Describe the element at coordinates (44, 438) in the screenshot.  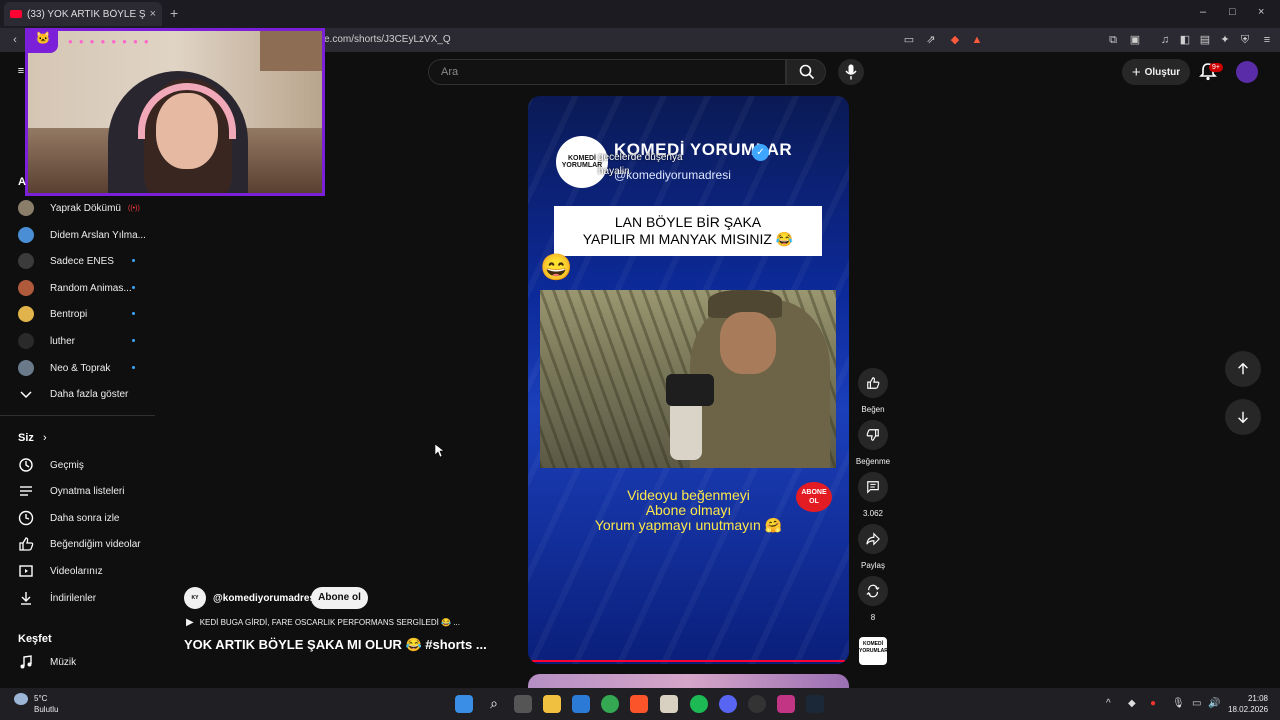
I see `chevron-right-icon: ›` at that location.